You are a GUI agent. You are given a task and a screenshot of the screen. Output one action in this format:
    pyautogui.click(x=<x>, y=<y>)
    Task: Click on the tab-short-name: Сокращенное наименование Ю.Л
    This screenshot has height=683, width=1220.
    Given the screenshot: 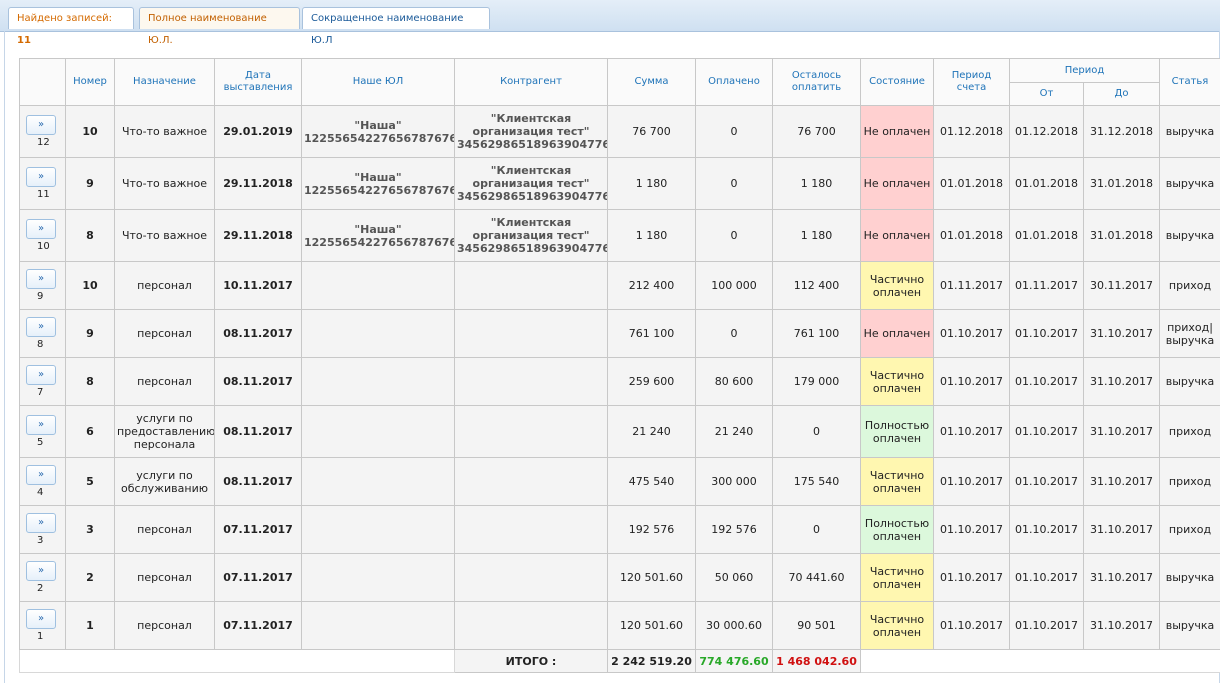 What is the action you would take?
    pyautogui.click(x=396, y=26)
    